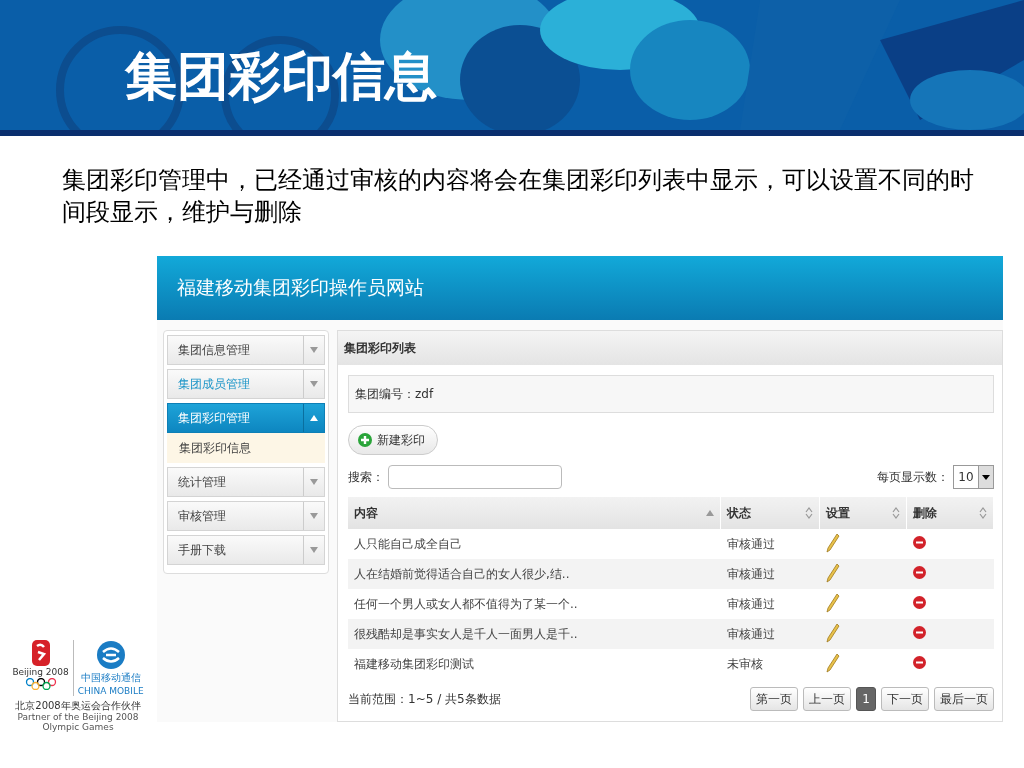 The height and width of the screenshot is (768, 1024). What do you see at coordinates (827, 699) in the screenshot?
I see `page-button: 上一页` at bounding box center [827, 699].